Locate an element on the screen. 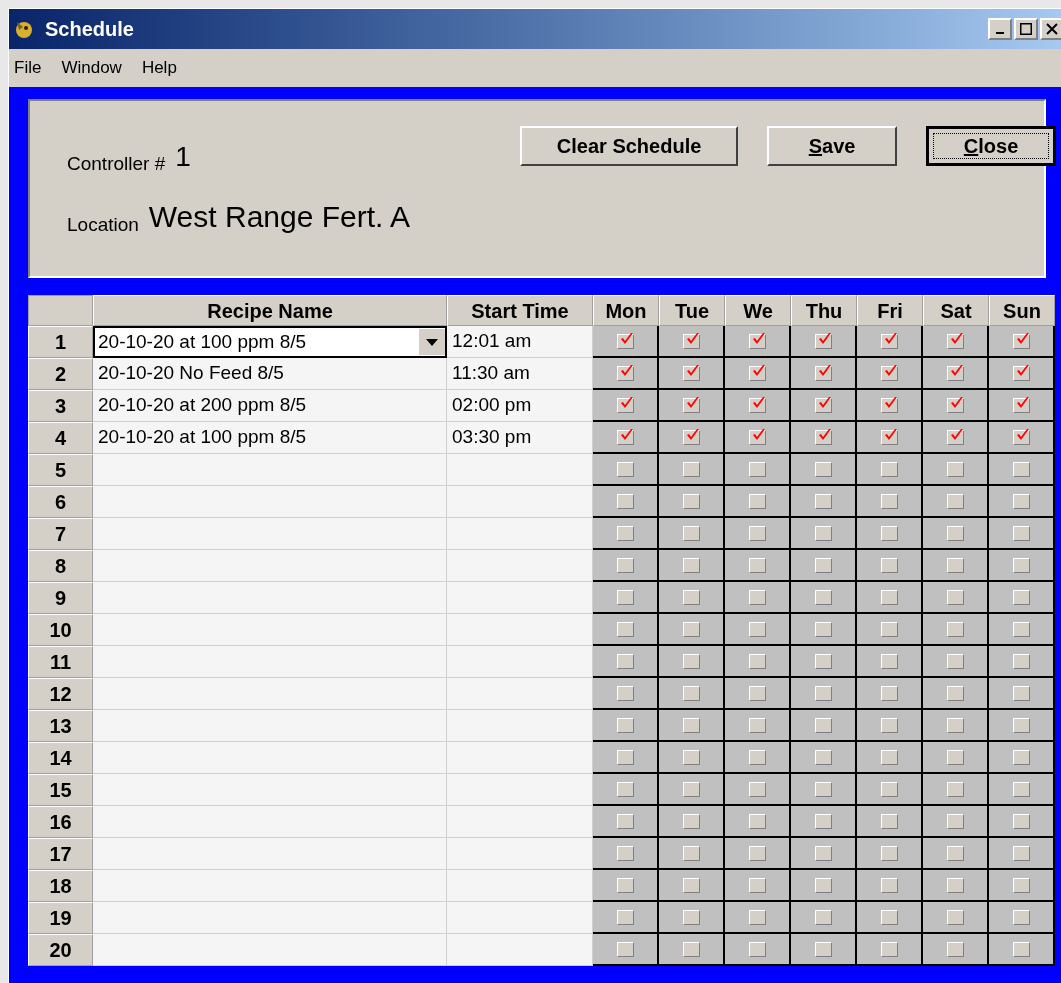 The width and height of the screenshot is (1061, 983). menu-item: File is located at coordinates (28, 68).